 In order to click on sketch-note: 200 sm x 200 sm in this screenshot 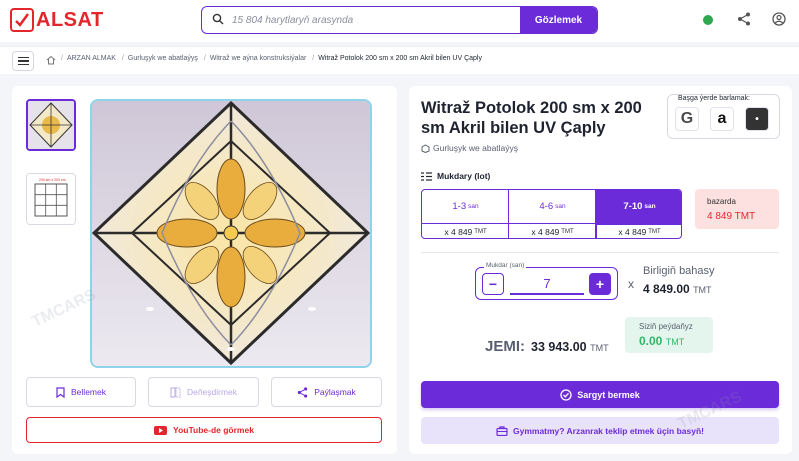, I will do `click(52, 180)`.